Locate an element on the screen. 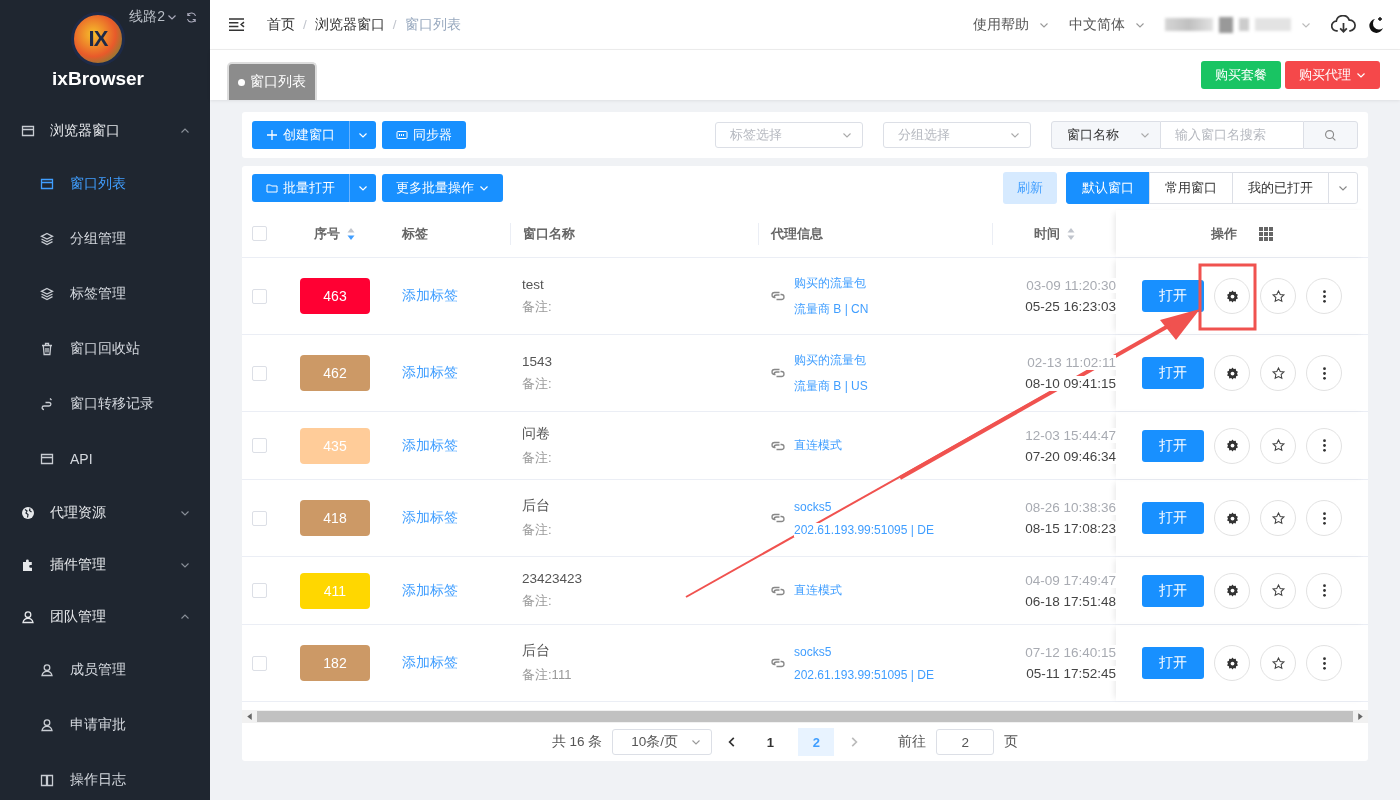 Image resolution: width=1400 pixels, height=800 pixels. gear-icon is located at coordinates (1232, 445).